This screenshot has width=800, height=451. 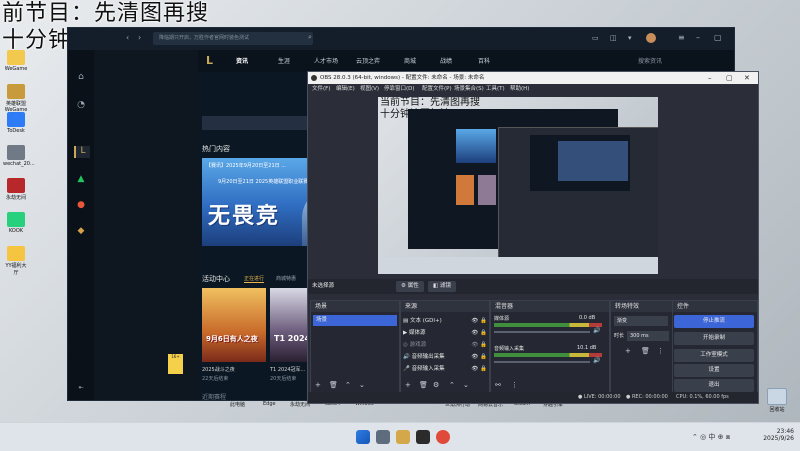 I want to click on settings-button: 设置, so click(x=714, y=370).